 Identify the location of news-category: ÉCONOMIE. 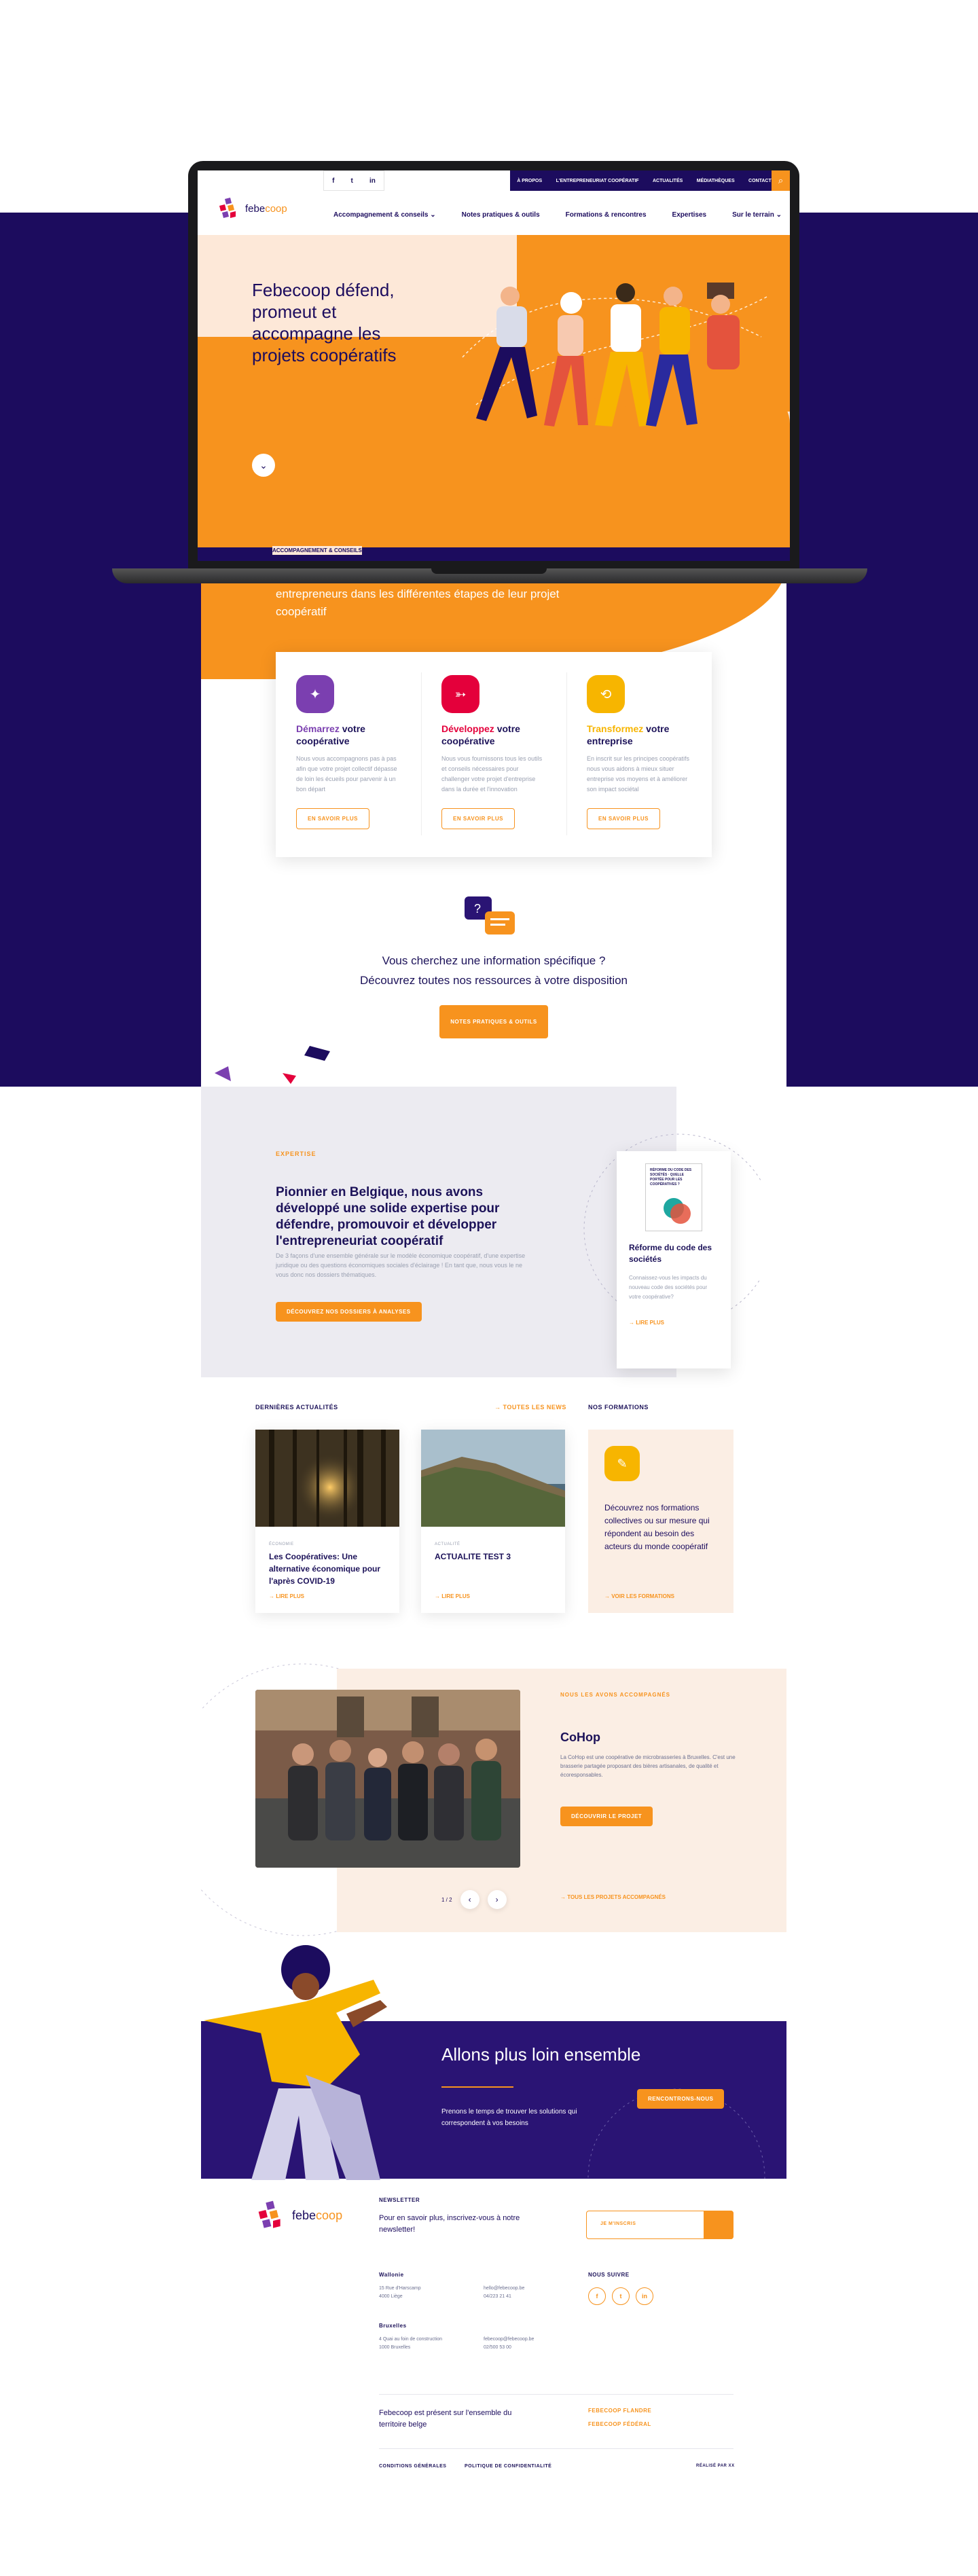
(281, 1544).